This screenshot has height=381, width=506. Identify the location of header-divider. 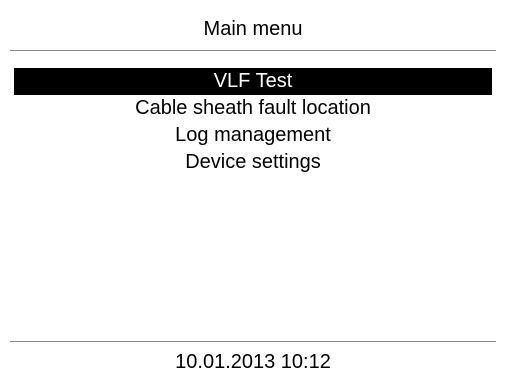
(253, 50).